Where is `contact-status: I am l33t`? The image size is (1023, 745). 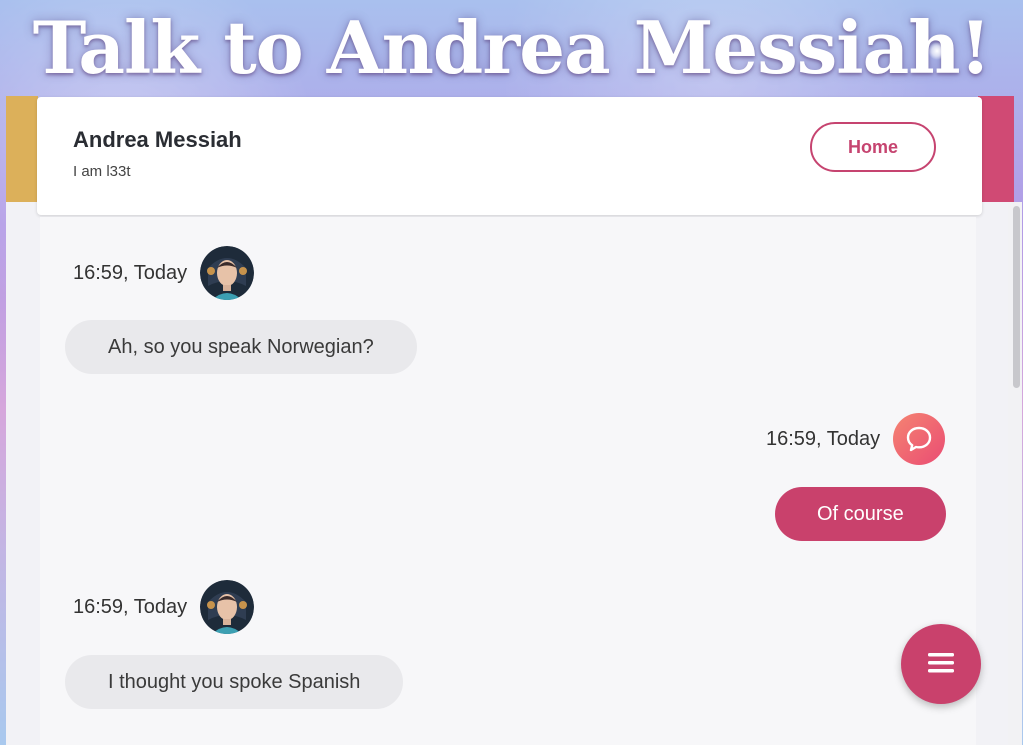
contact-status: I am l33t is located at coordinates (102, 171).